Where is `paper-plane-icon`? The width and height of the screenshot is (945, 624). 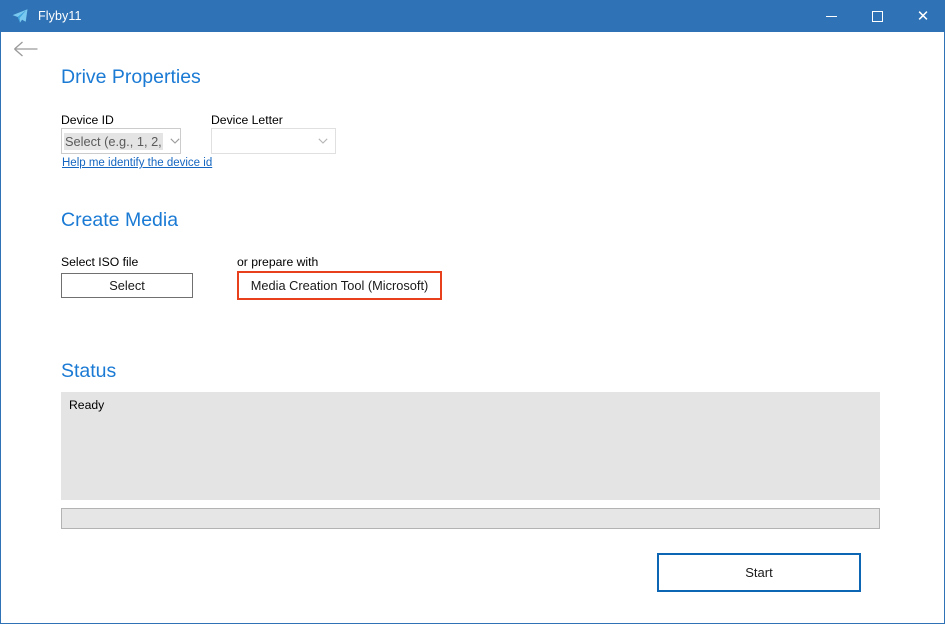
paper-plane-icon is located at coordinates (20, 16).